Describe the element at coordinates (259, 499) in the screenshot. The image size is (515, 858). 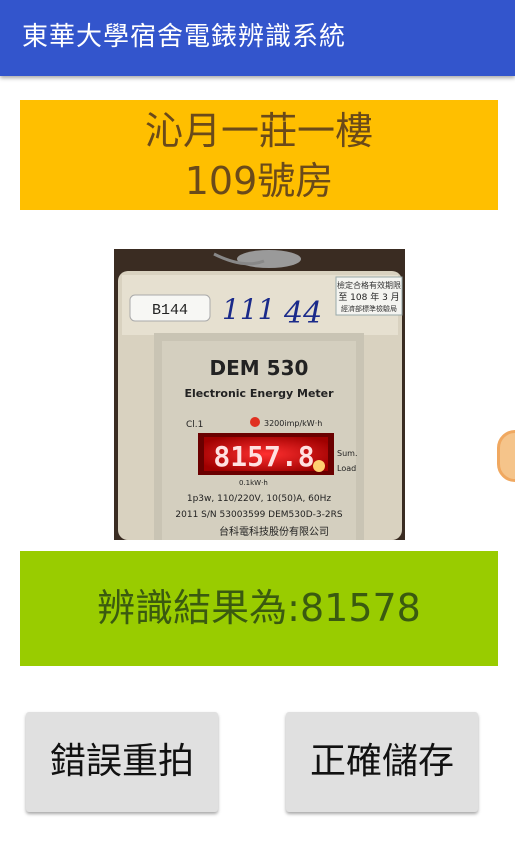
I see `spec-line: 1p3w, 110/220V, 10(50)A, 60Hz` at that location.